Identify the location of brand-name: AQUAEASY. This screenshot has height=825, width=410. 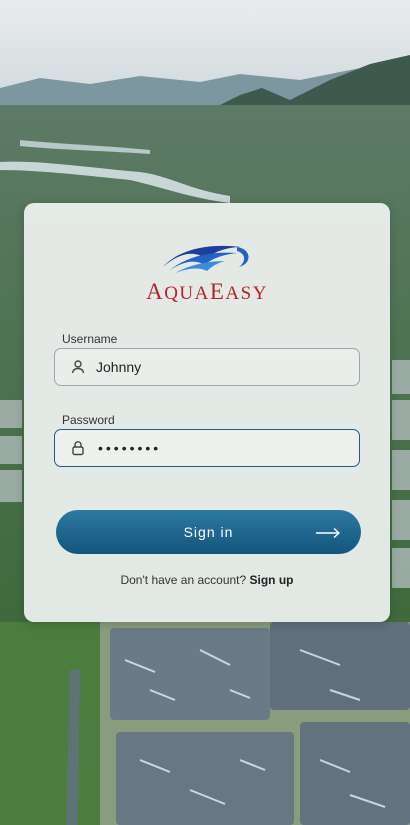
(207, 292).